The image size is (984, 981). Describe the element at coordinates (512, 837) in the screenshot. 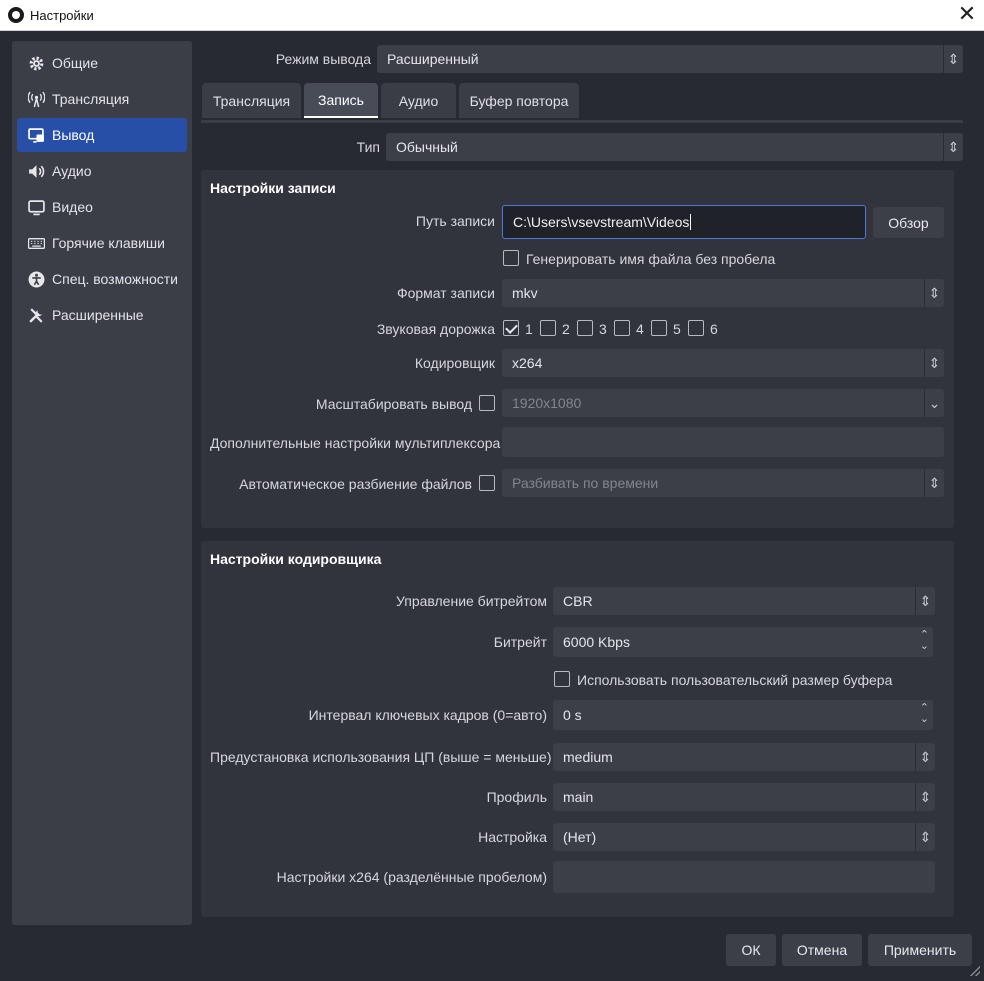

I see `tune-label: Настройка` at that location.